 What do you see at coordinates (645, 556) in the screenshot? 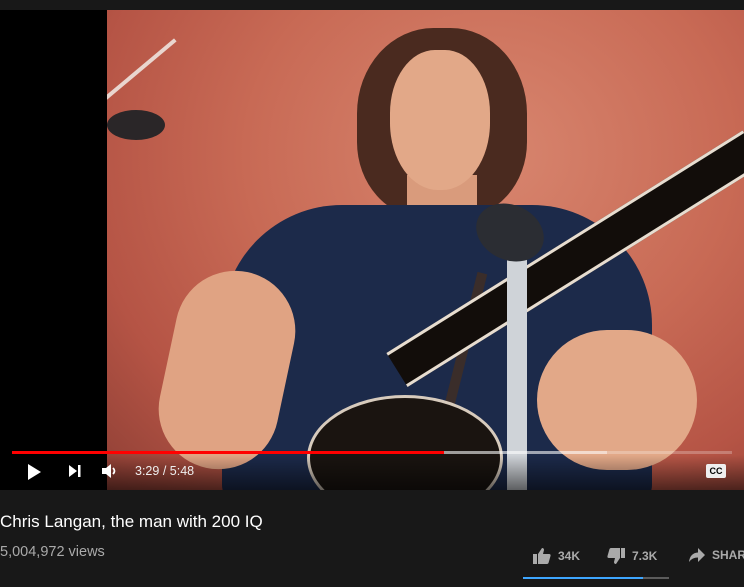
I see `dislike-count: 7.3K` at bounding box center [645, 556].